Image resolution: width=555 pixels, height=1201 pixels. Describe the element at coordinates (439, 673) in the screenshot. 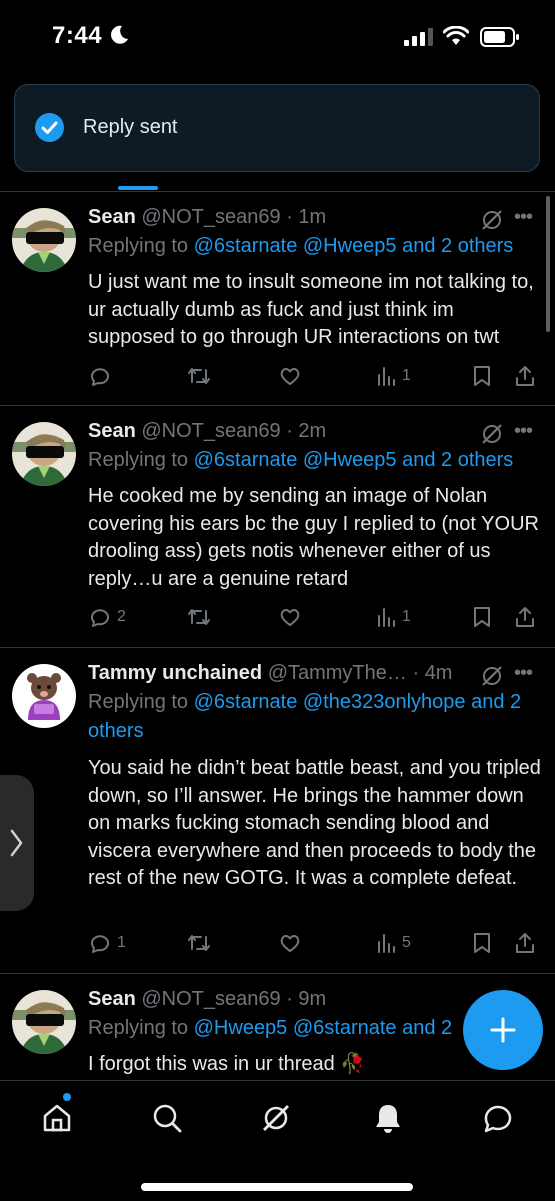

I see `timestamp: 4m` at that location.